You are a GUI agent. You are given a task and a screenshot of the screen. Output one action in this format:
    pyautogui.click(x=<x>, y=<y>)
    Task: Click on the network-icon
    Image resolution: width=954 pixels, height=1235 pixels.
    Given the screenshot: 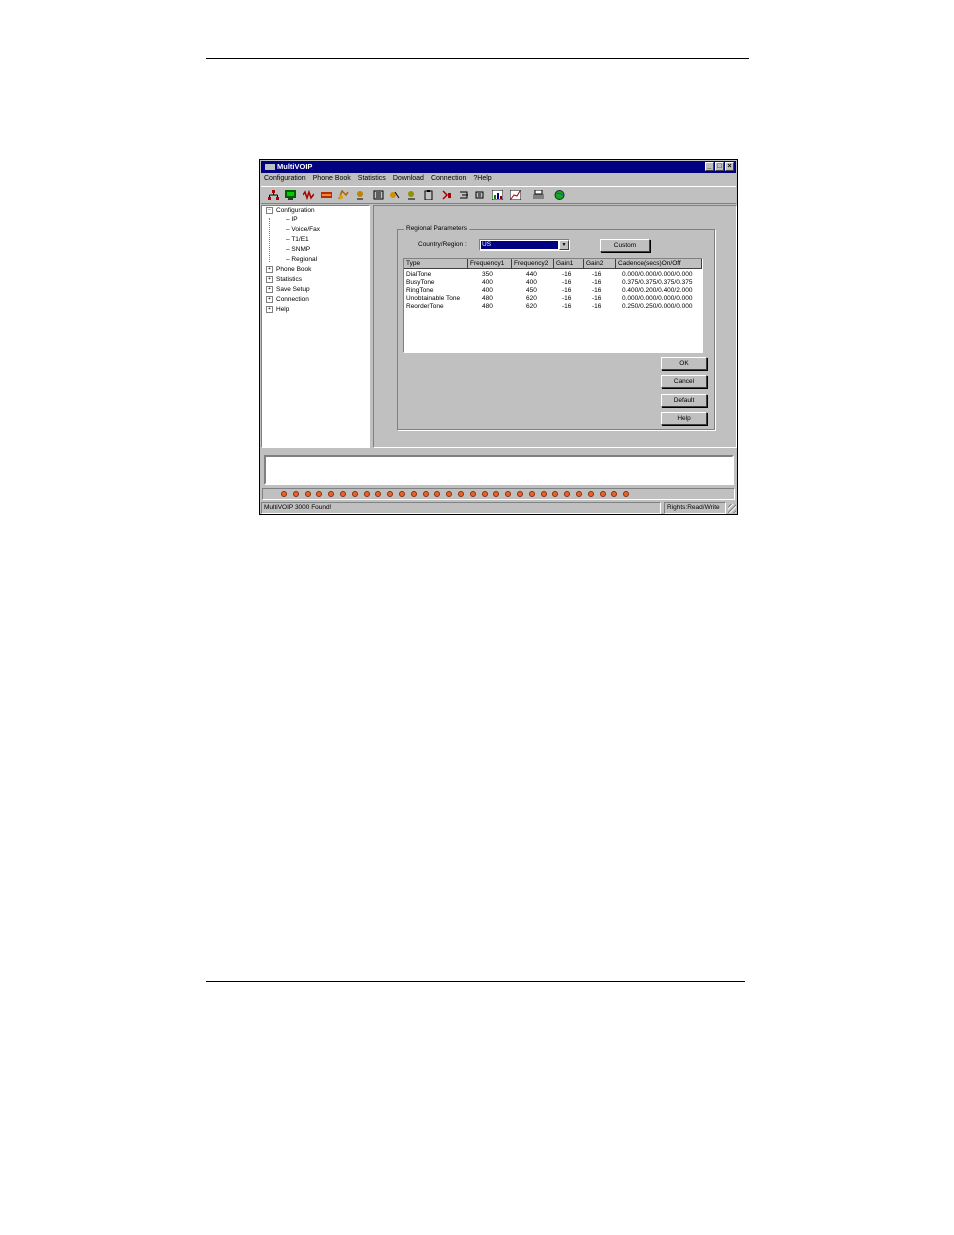 What is the action you would take?
    pyautogui.click(x=273, y=195)
    